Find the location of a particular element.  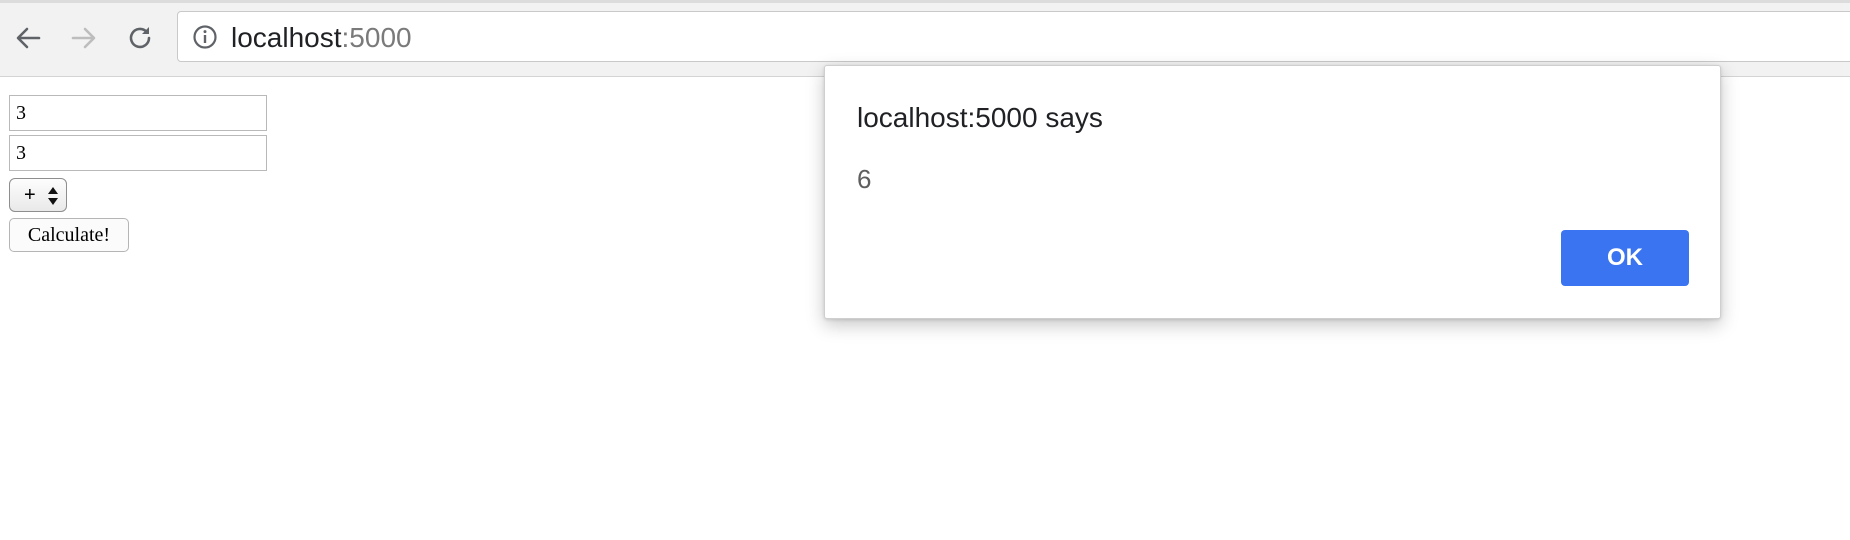

operator-value: + is located at coordinates (30, 194).